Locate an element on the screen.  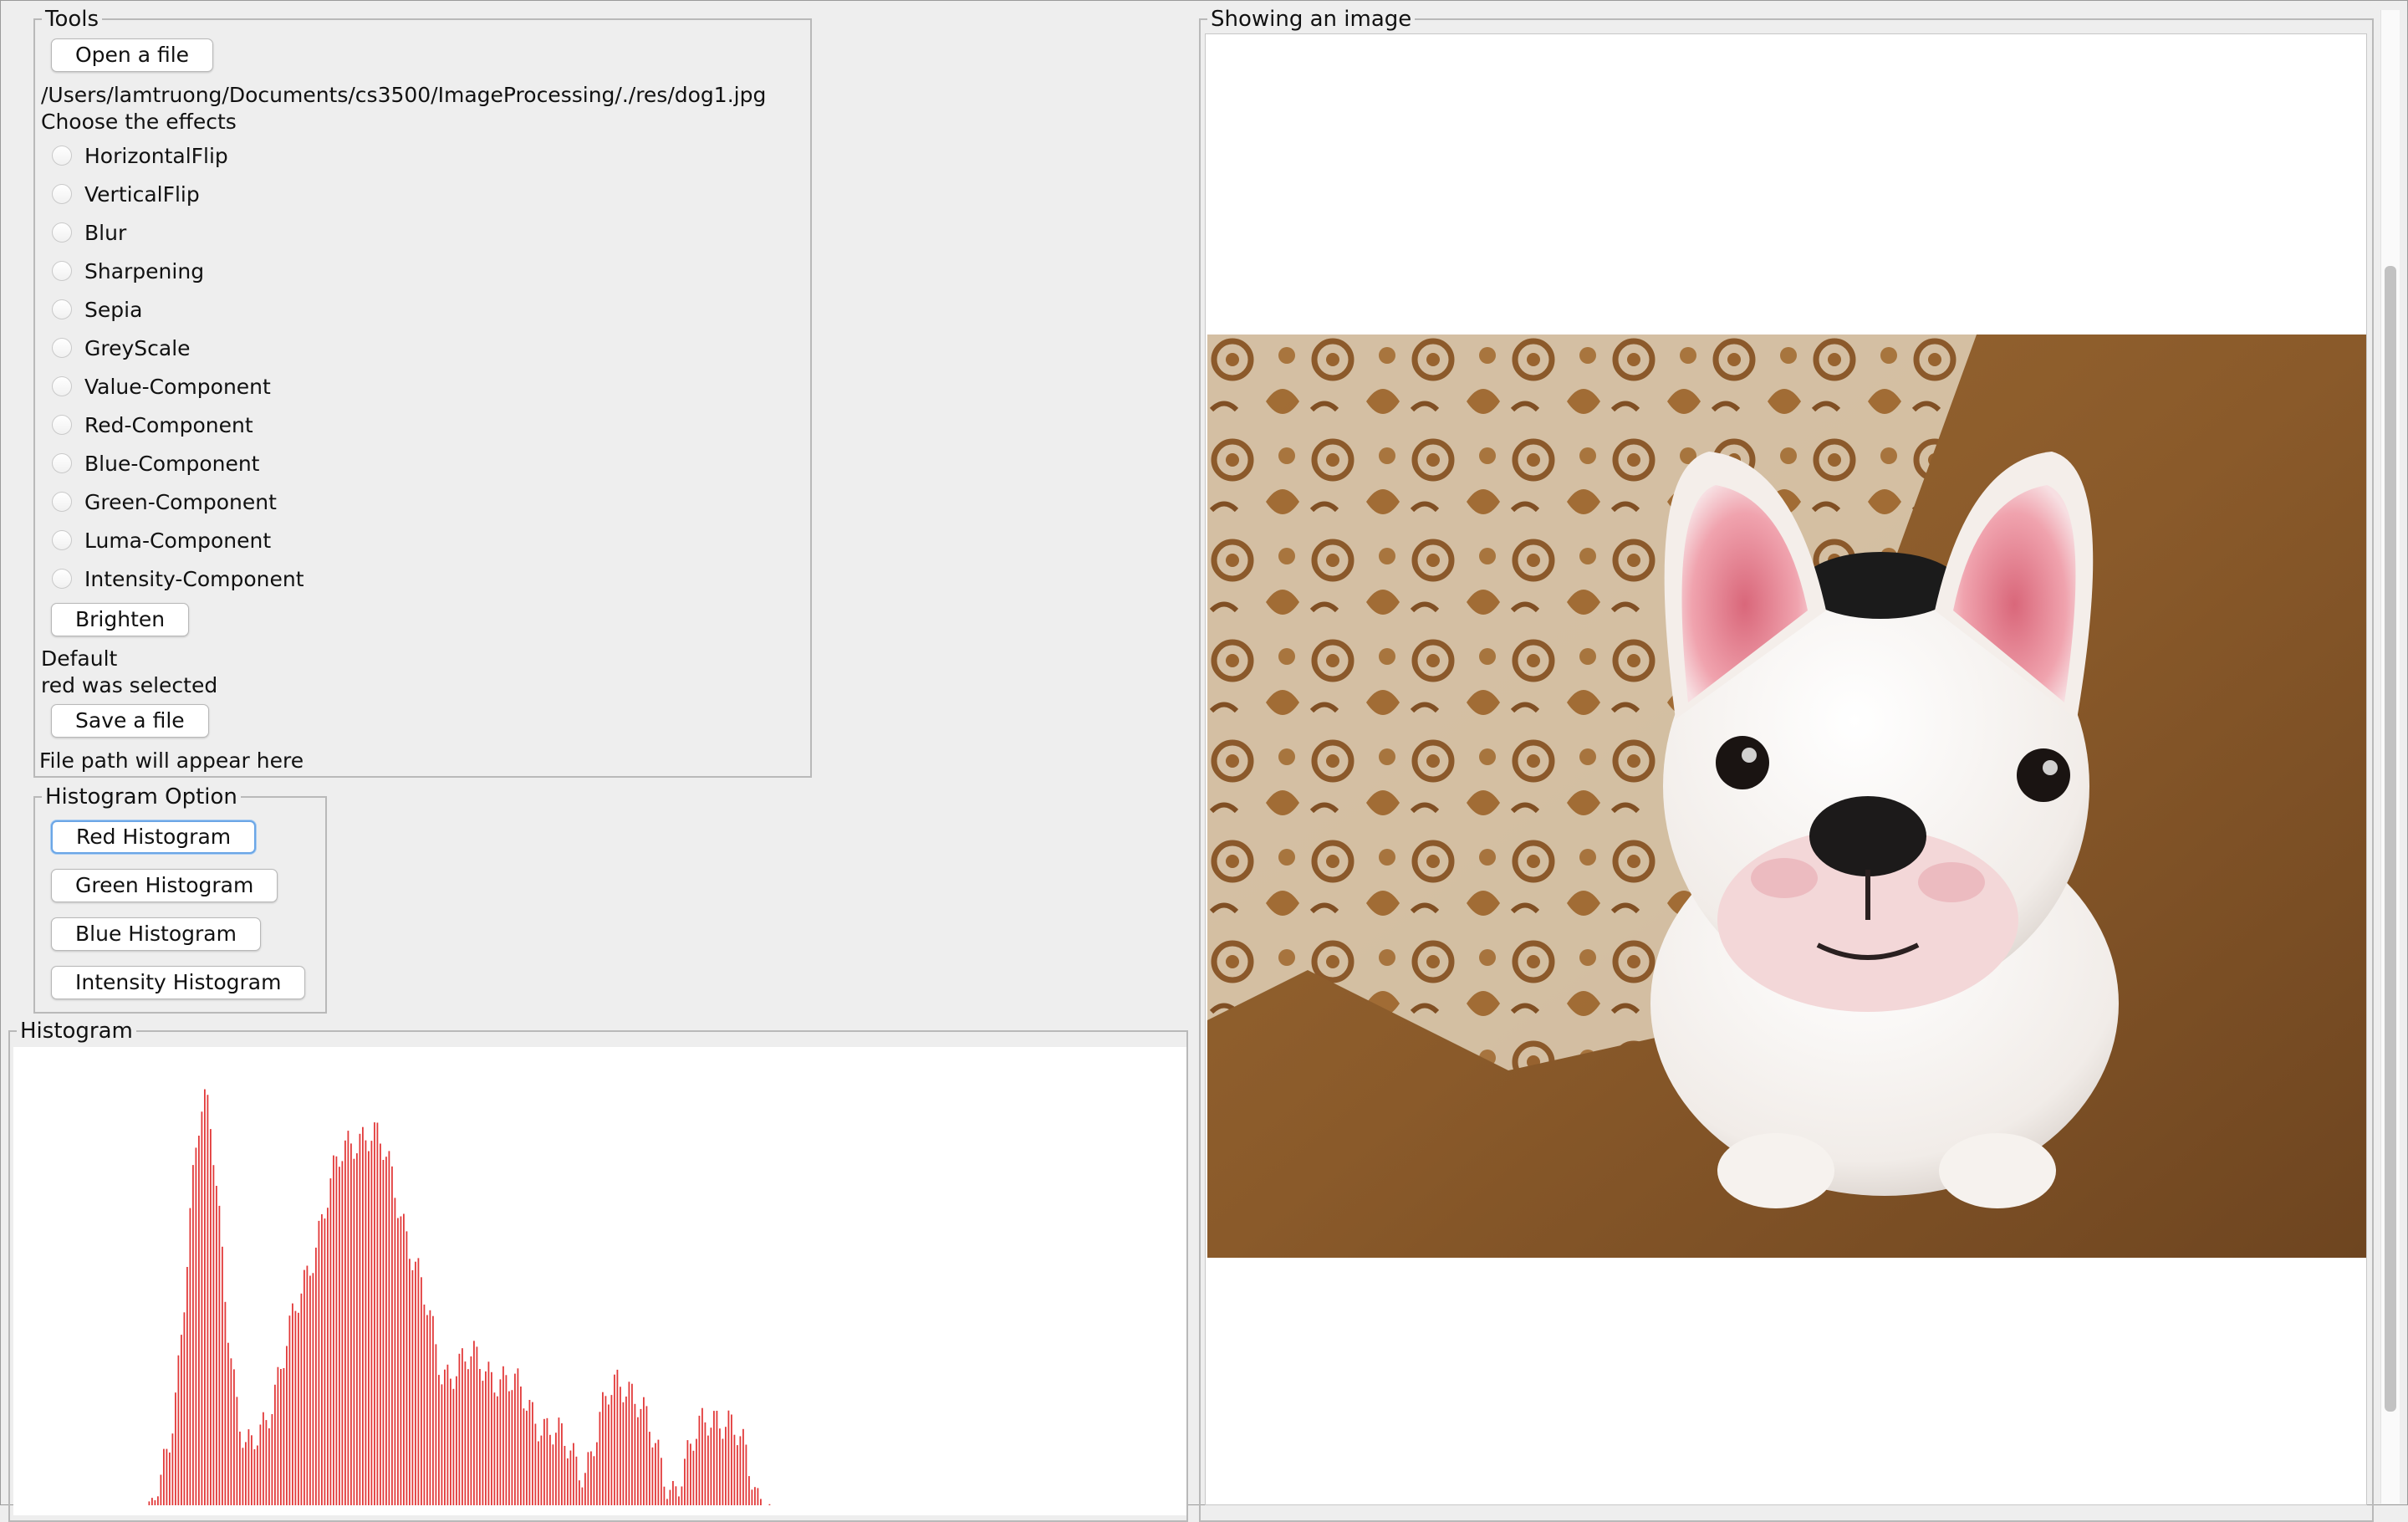
effect-option-verticalflip: VerticalFlip is located at coordinates (126, 194).